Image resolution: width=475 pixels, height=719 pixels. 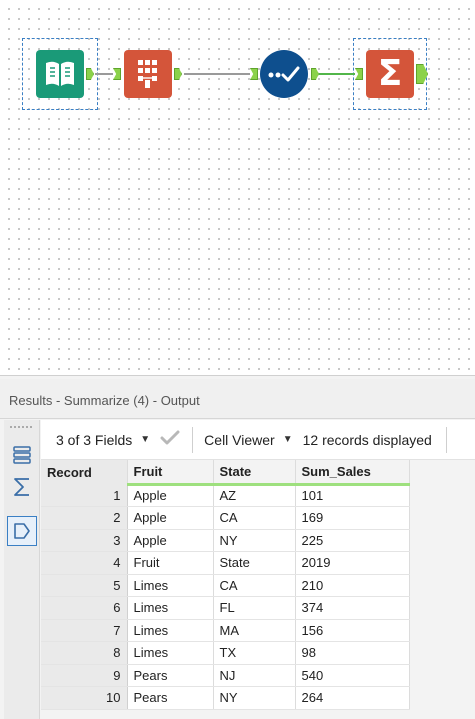 I want to click on record-number-cell: 4, so click(x=84, y=563).